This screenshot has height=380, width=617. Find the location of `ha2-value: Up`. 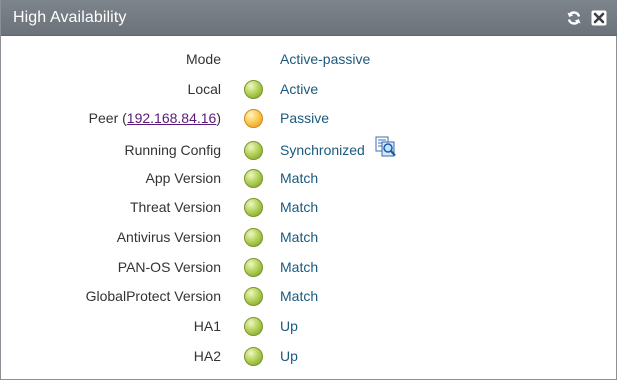

ha2-value: Up is located at coordinates (289, 356).